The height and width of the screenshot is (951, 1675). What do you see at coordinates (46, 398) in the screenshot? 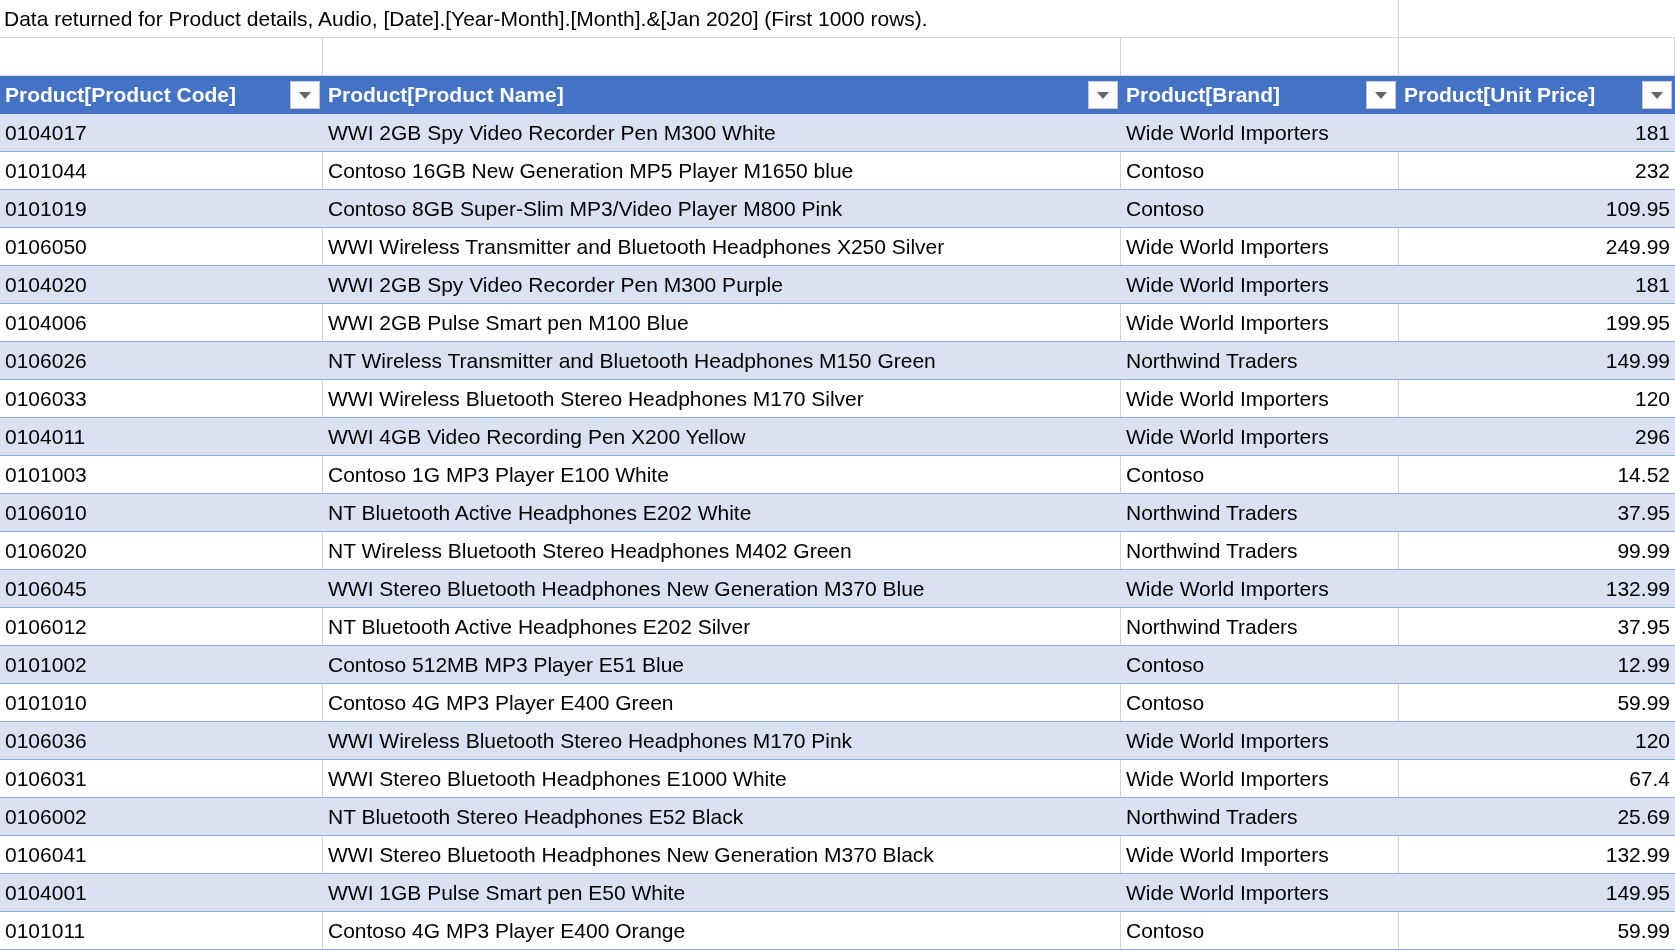
I see `table-cell-text: 0106033` at bounding box center [46, 398].